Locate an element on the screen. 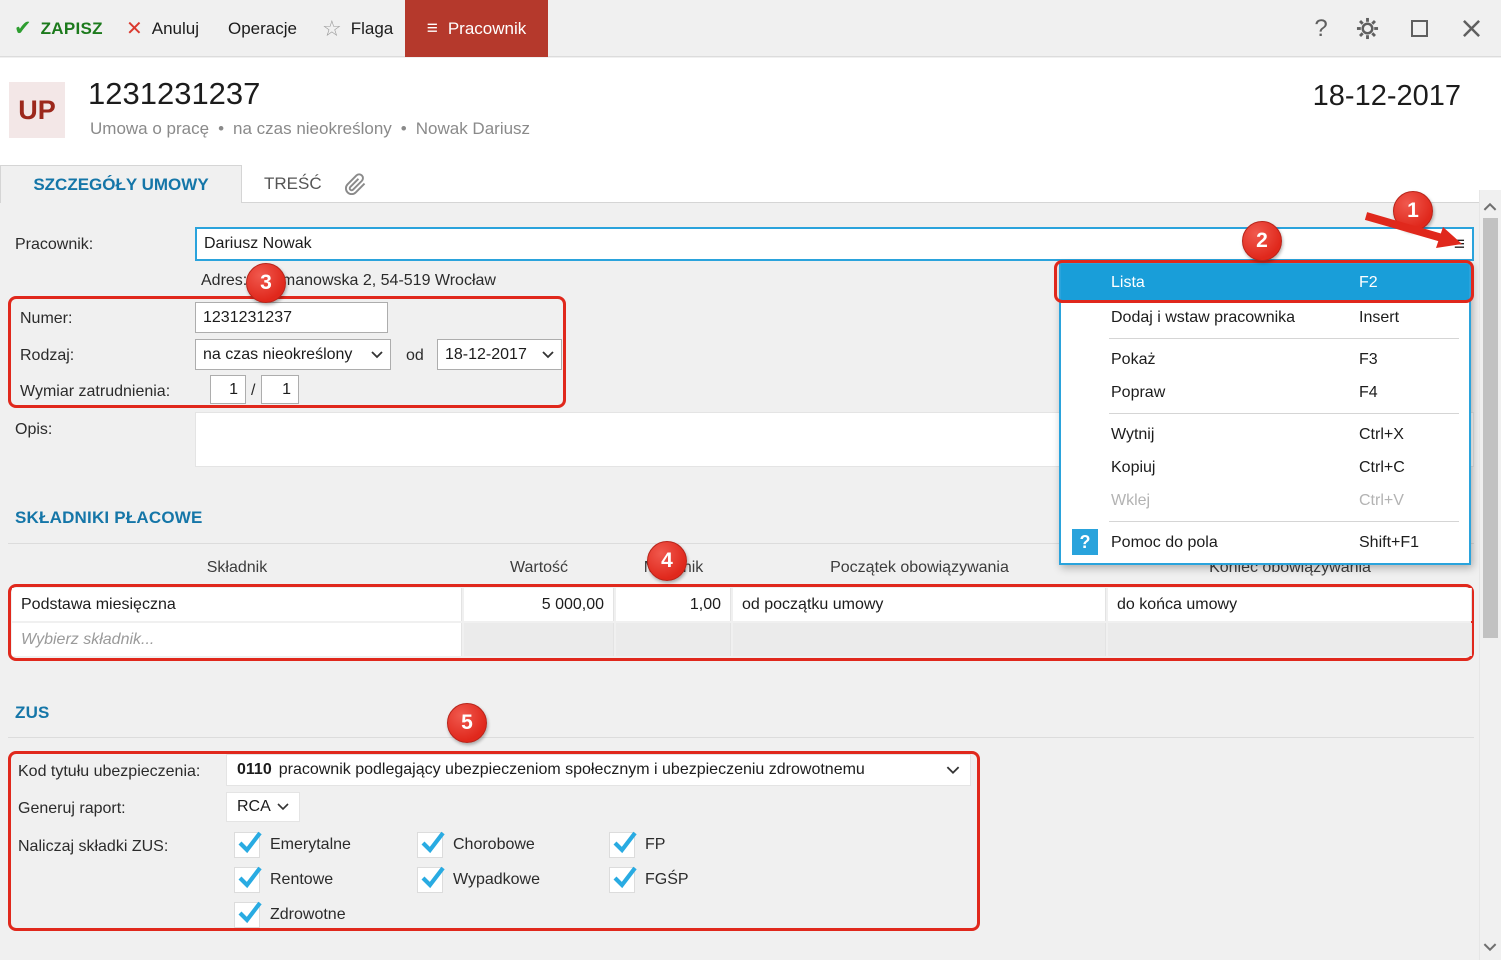 The height and width of the screenshot is (960, 1501). dimension-numerator-input: 1 is located at coordinates (228, 389).